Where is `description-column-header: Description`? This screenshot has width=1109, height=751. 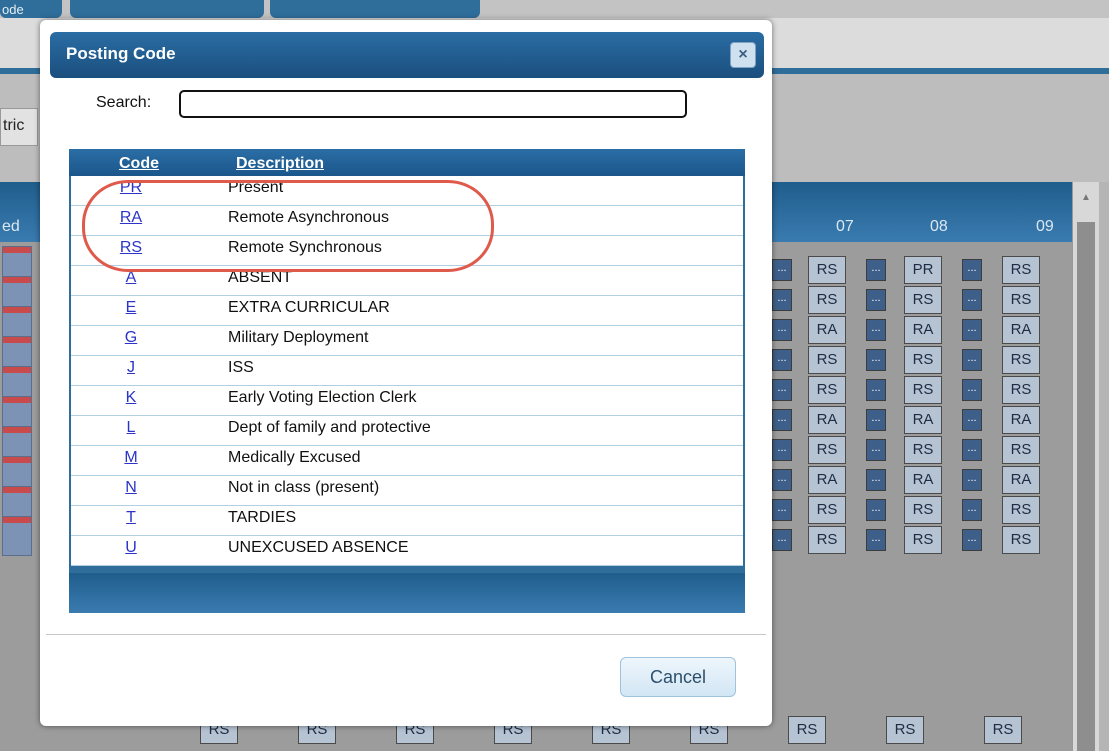
description-column-header: Description is located at coordinates (280, 164).